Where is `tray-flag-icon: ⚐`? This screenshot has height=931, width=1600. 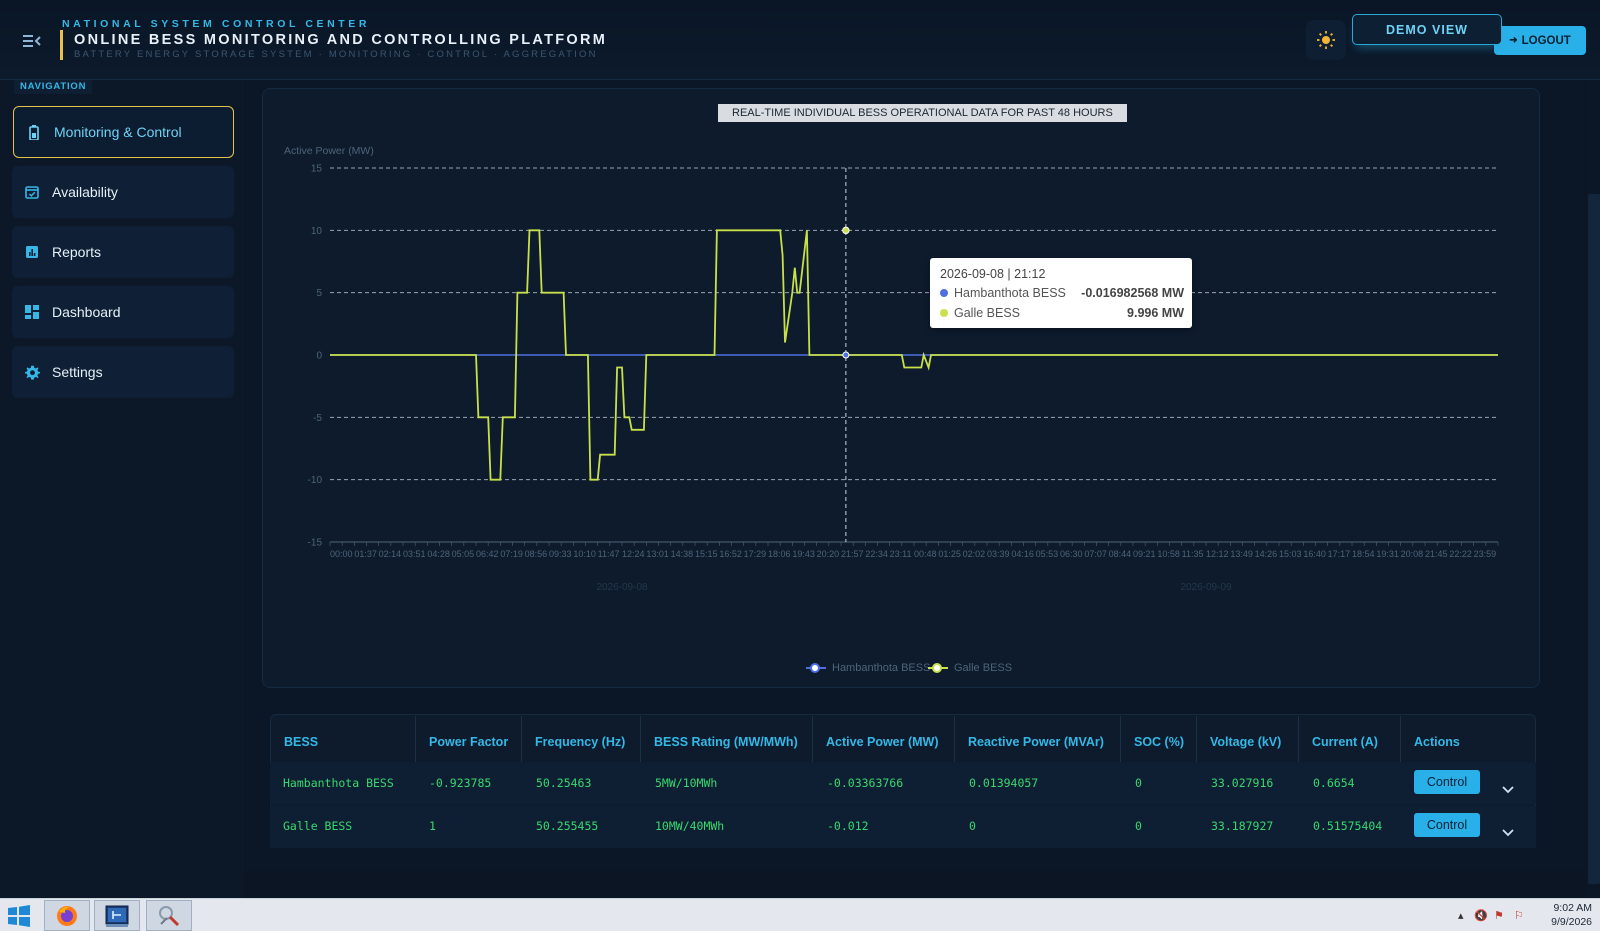 tray-flag-icon: ⚐ is located at coordinates (1519, 915).